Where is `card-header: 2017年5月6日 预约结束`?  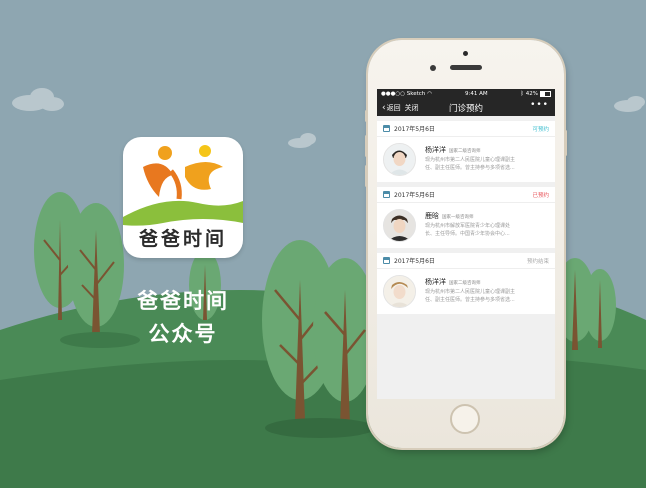 card-header: 2017年5月6日 预约结束 is located at coordinates (466, 261).